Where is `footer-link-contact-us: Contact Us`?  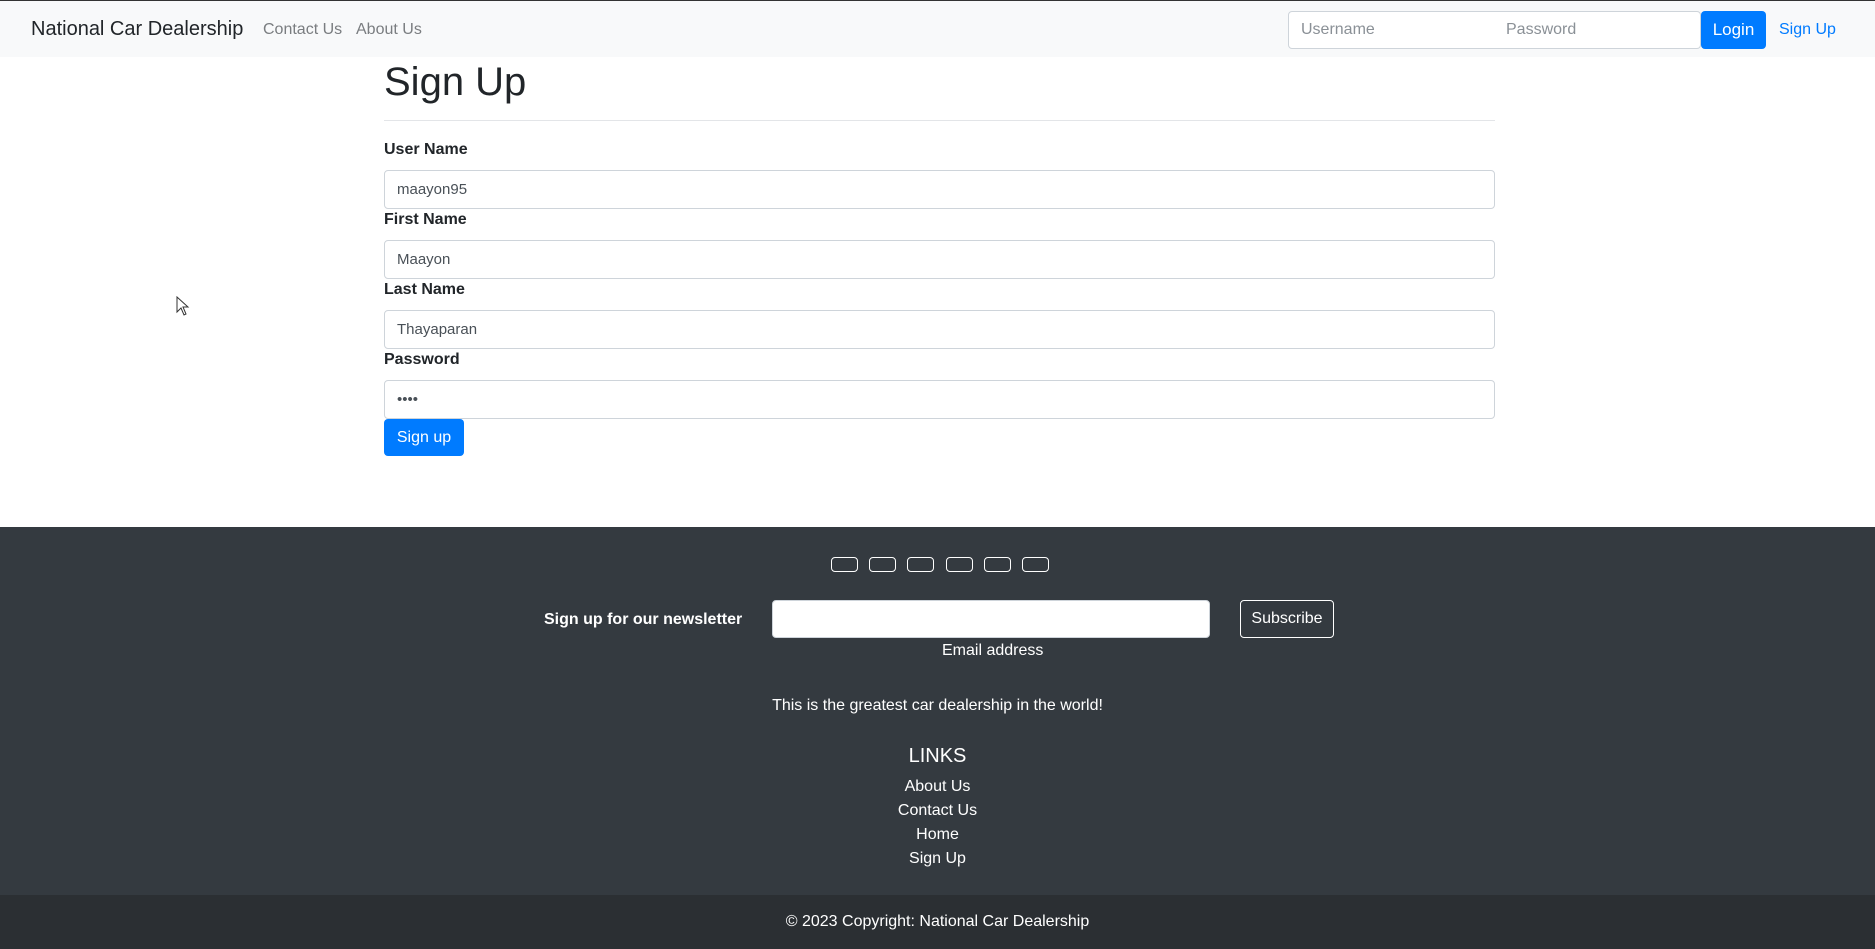 footer-link-contact-us: Contact Us is located at coordinates (937, 811).